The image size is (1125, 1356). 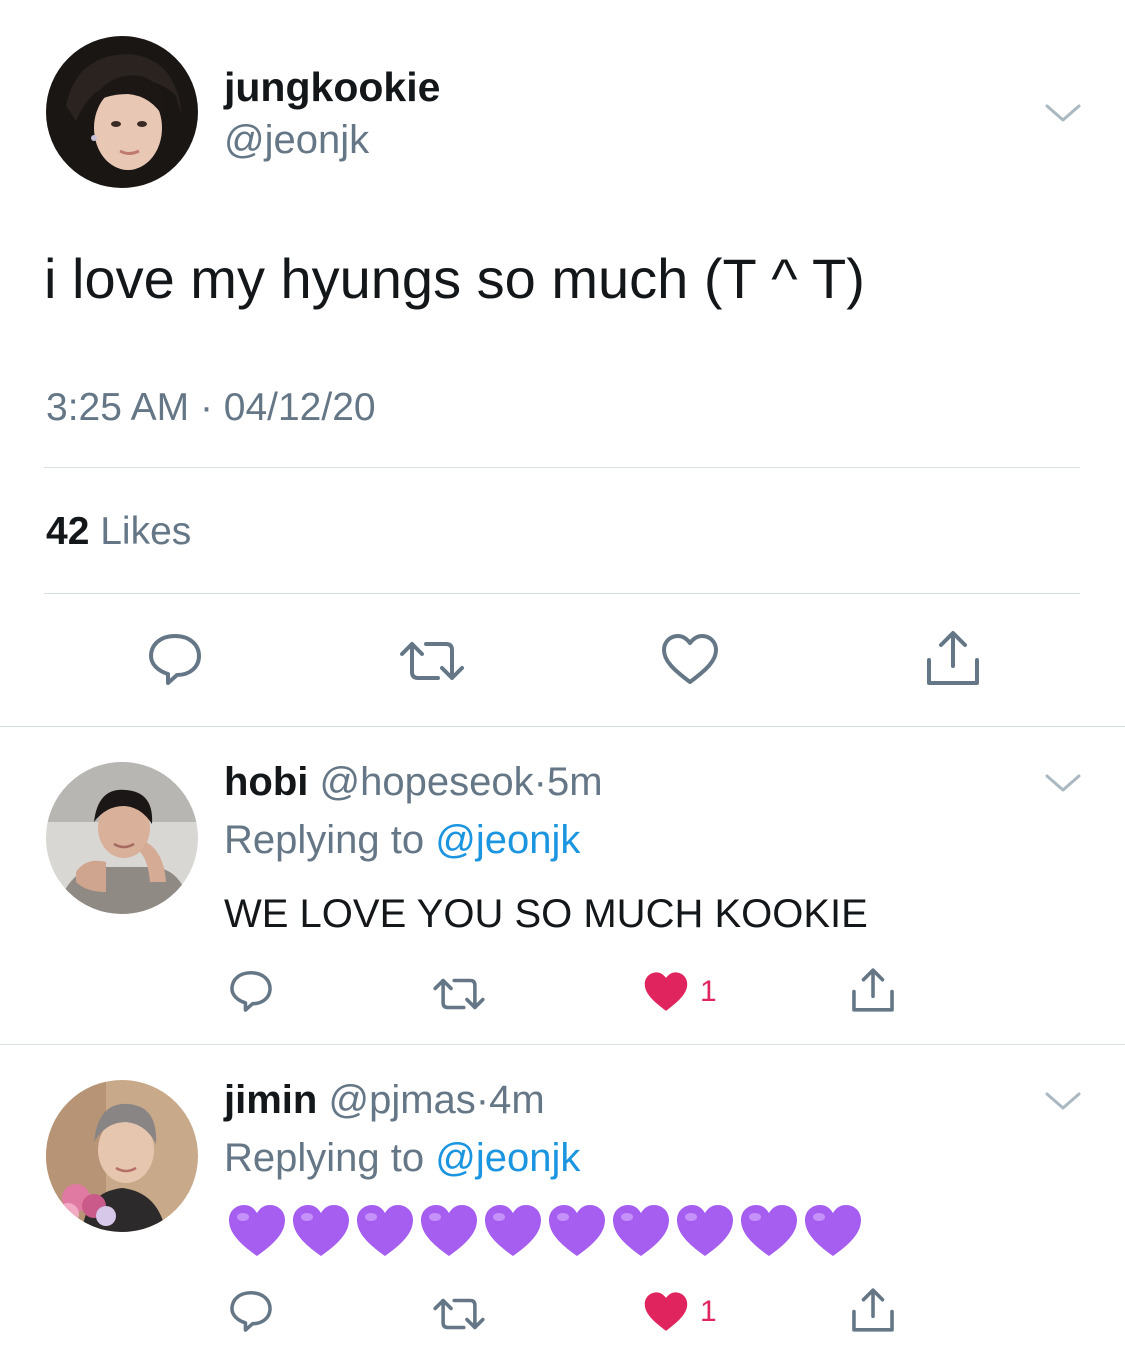 What do you see at coordinates (690, 660) in the screenshot?
I see `like-heart-icon` at bounding box center [690, 660].